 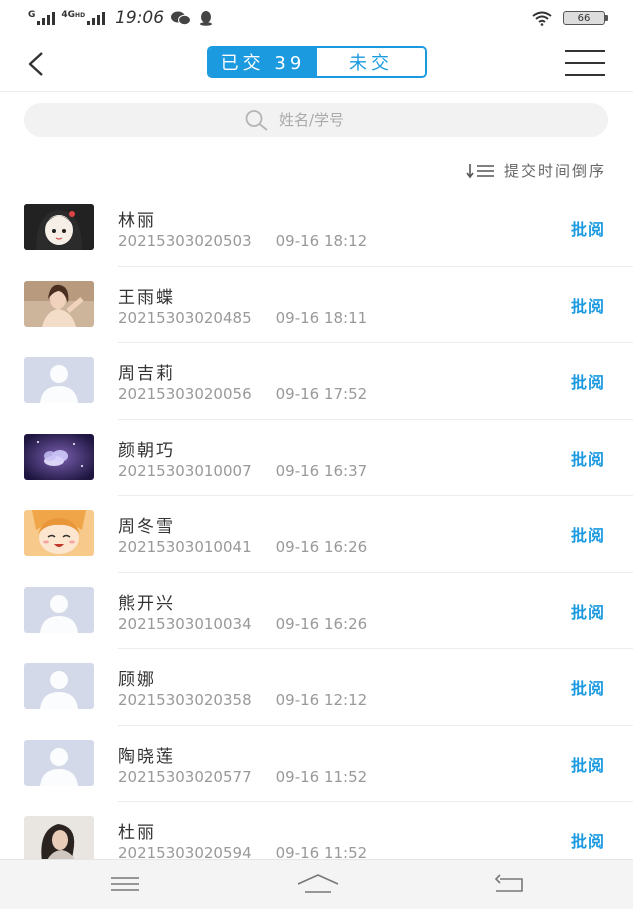 What do you see at coordinates (371, 62) in the screenshot?
I see `tab-unsubmitted: 未交` at bounding box center [371, 62].